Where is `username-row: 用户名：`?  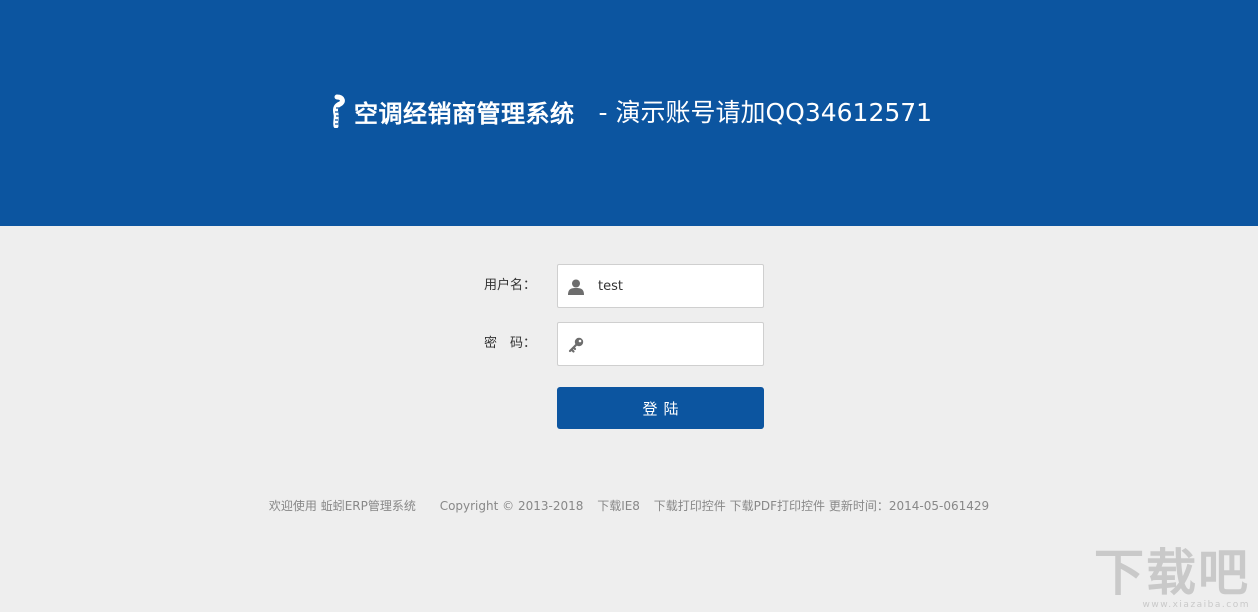
username-row: 用户名： is located at coordinates (629, 286).